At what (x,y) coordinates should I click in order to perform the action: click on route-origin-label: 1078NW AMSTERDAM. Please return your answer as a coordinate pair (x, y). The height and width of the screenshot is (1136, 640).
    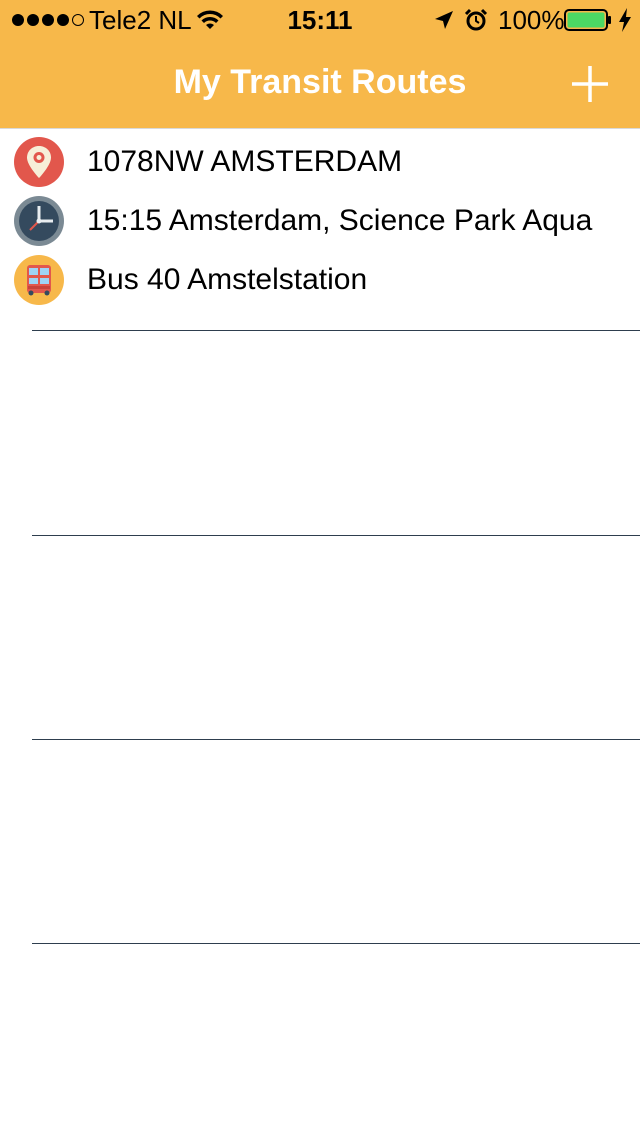
    Looking at the image, I should click on (245, 161).